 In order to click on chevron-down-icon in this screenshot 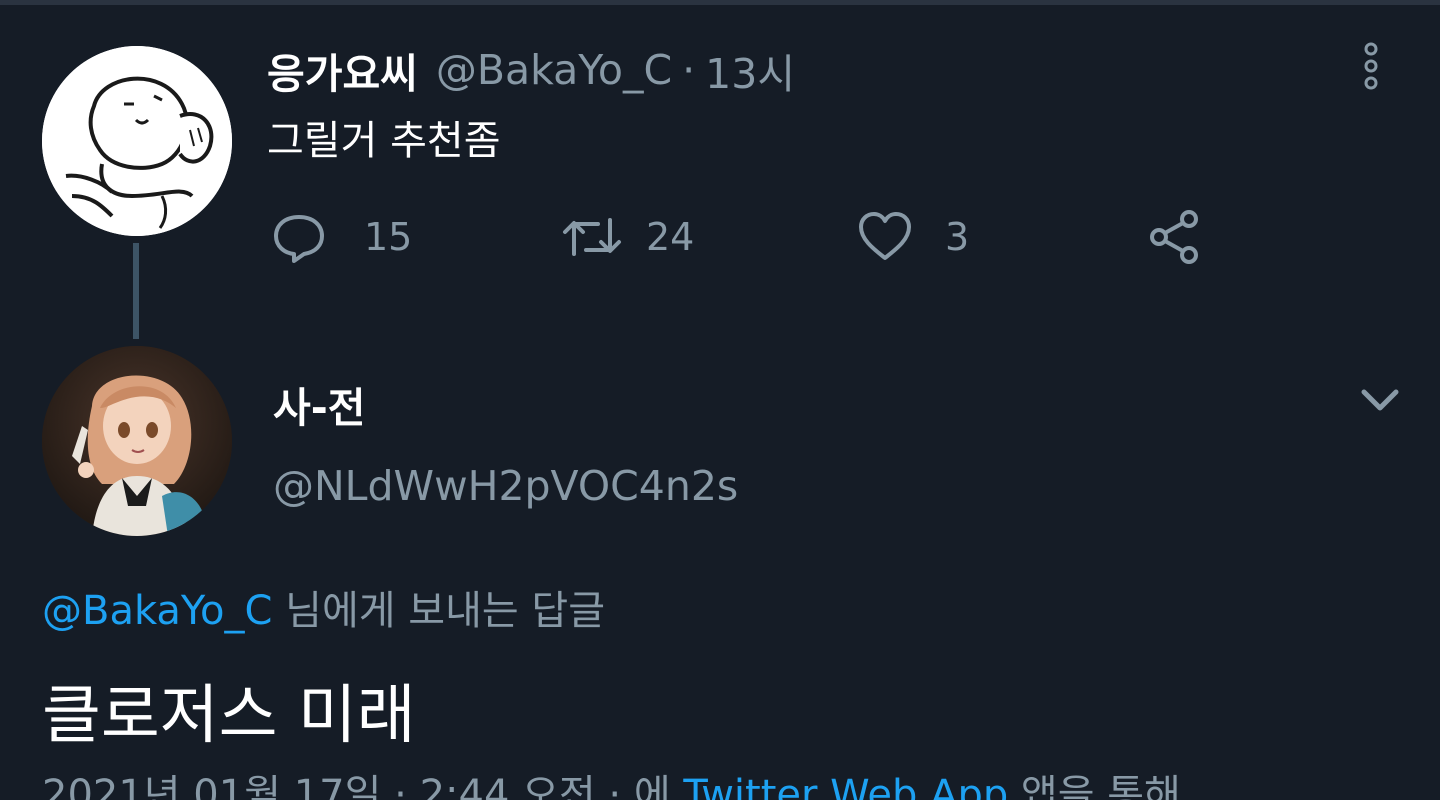, I will do `click(1380, 400)`.